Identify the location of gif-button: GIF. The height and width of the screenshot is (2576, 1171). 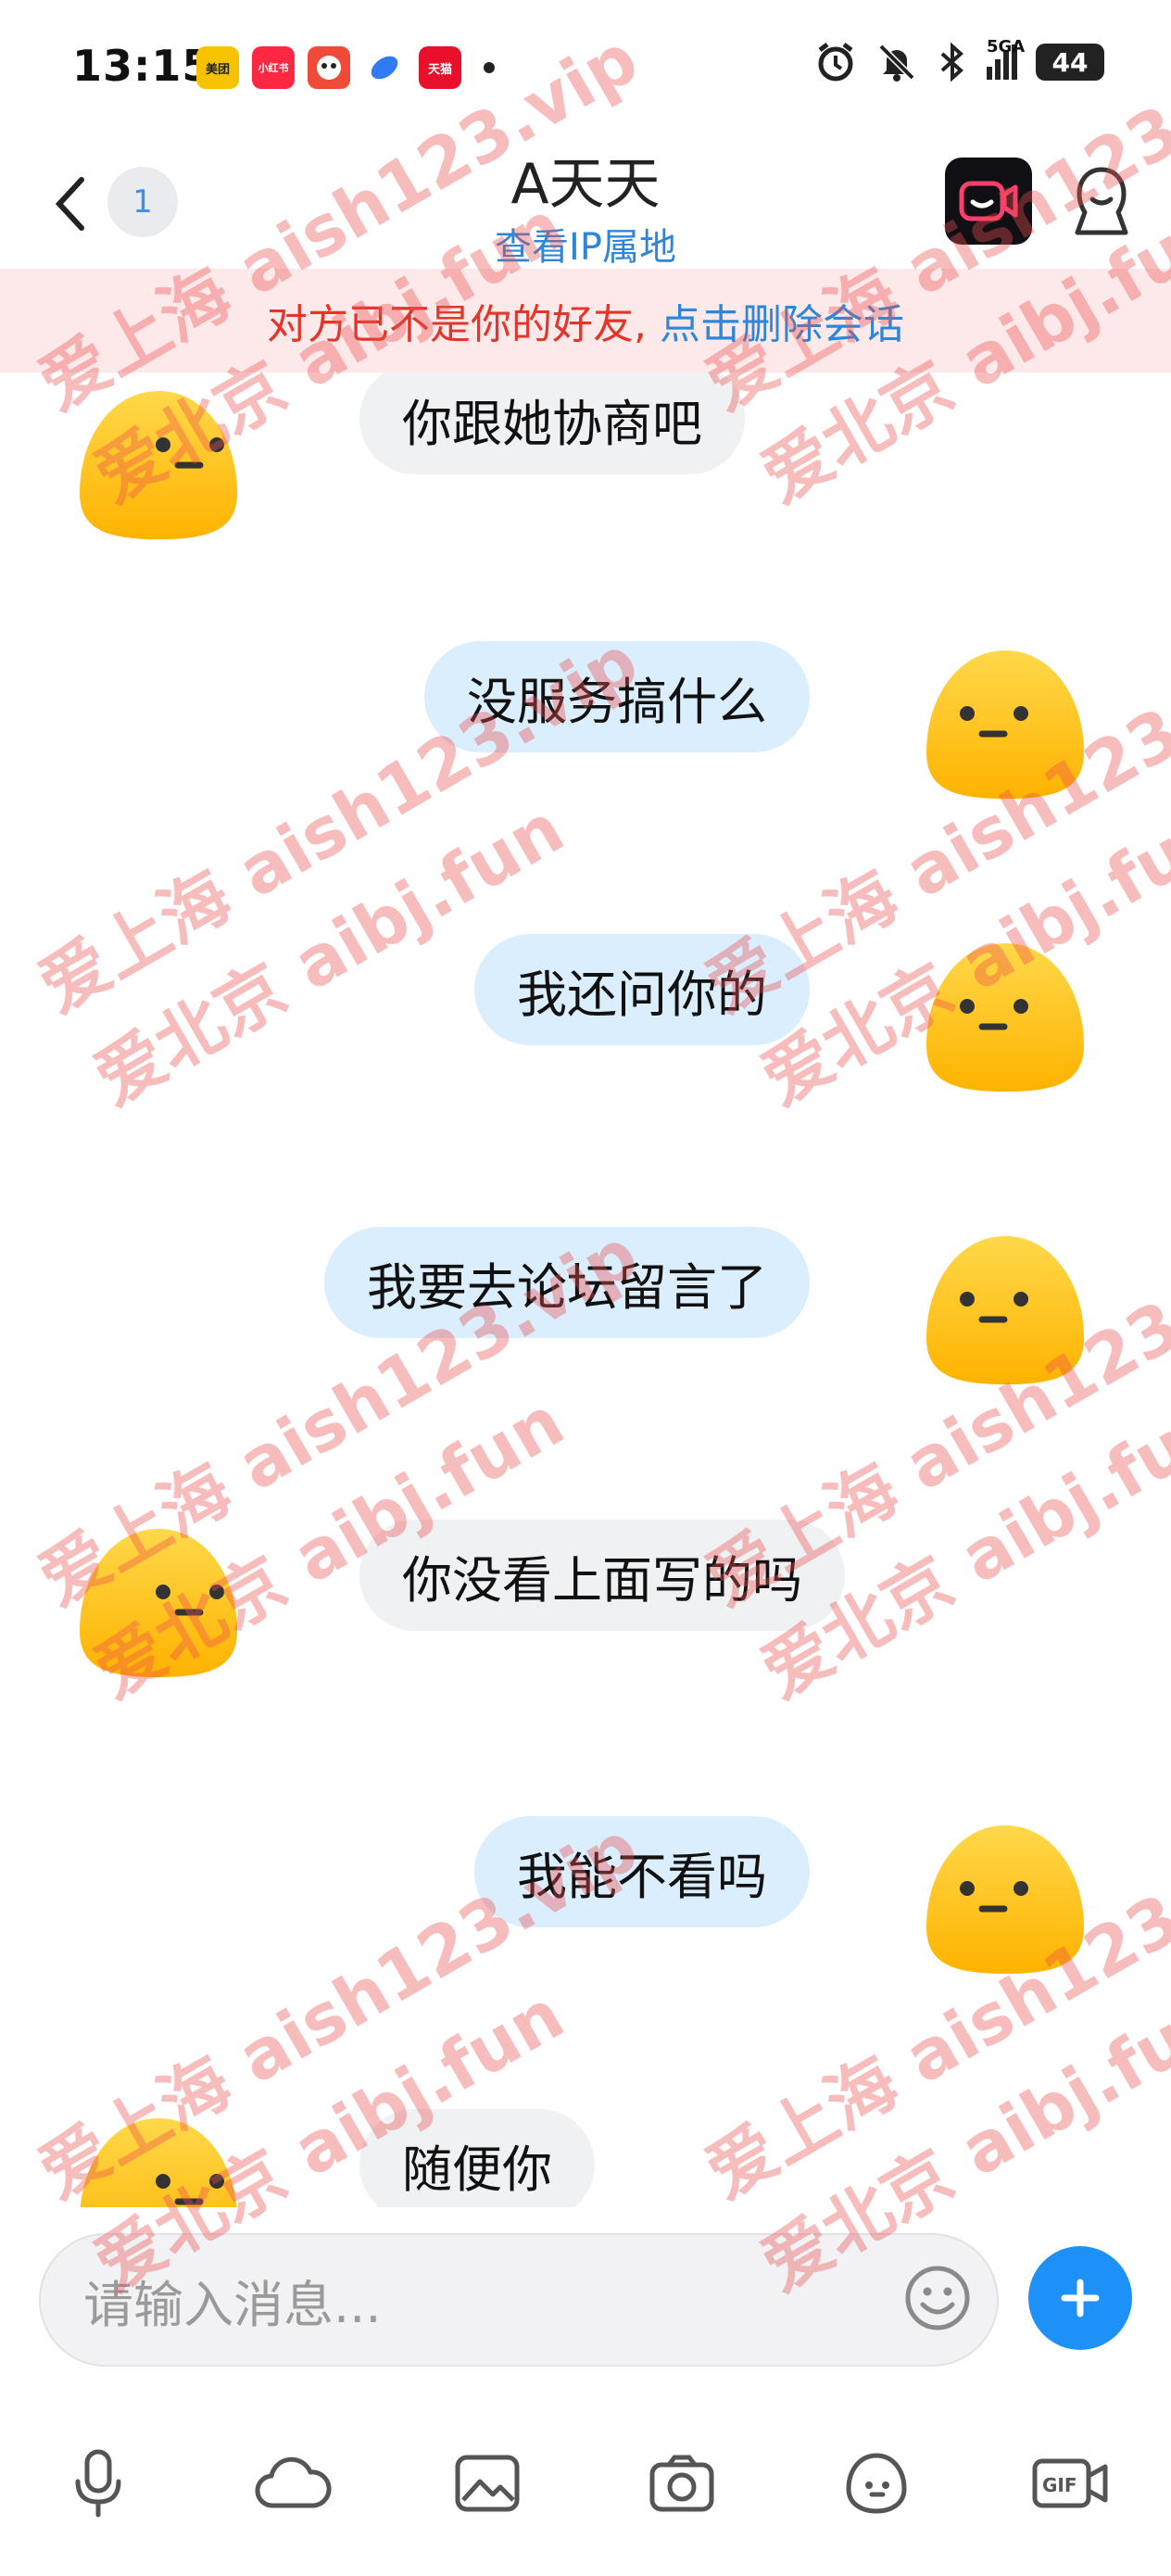
(1071, 2483).